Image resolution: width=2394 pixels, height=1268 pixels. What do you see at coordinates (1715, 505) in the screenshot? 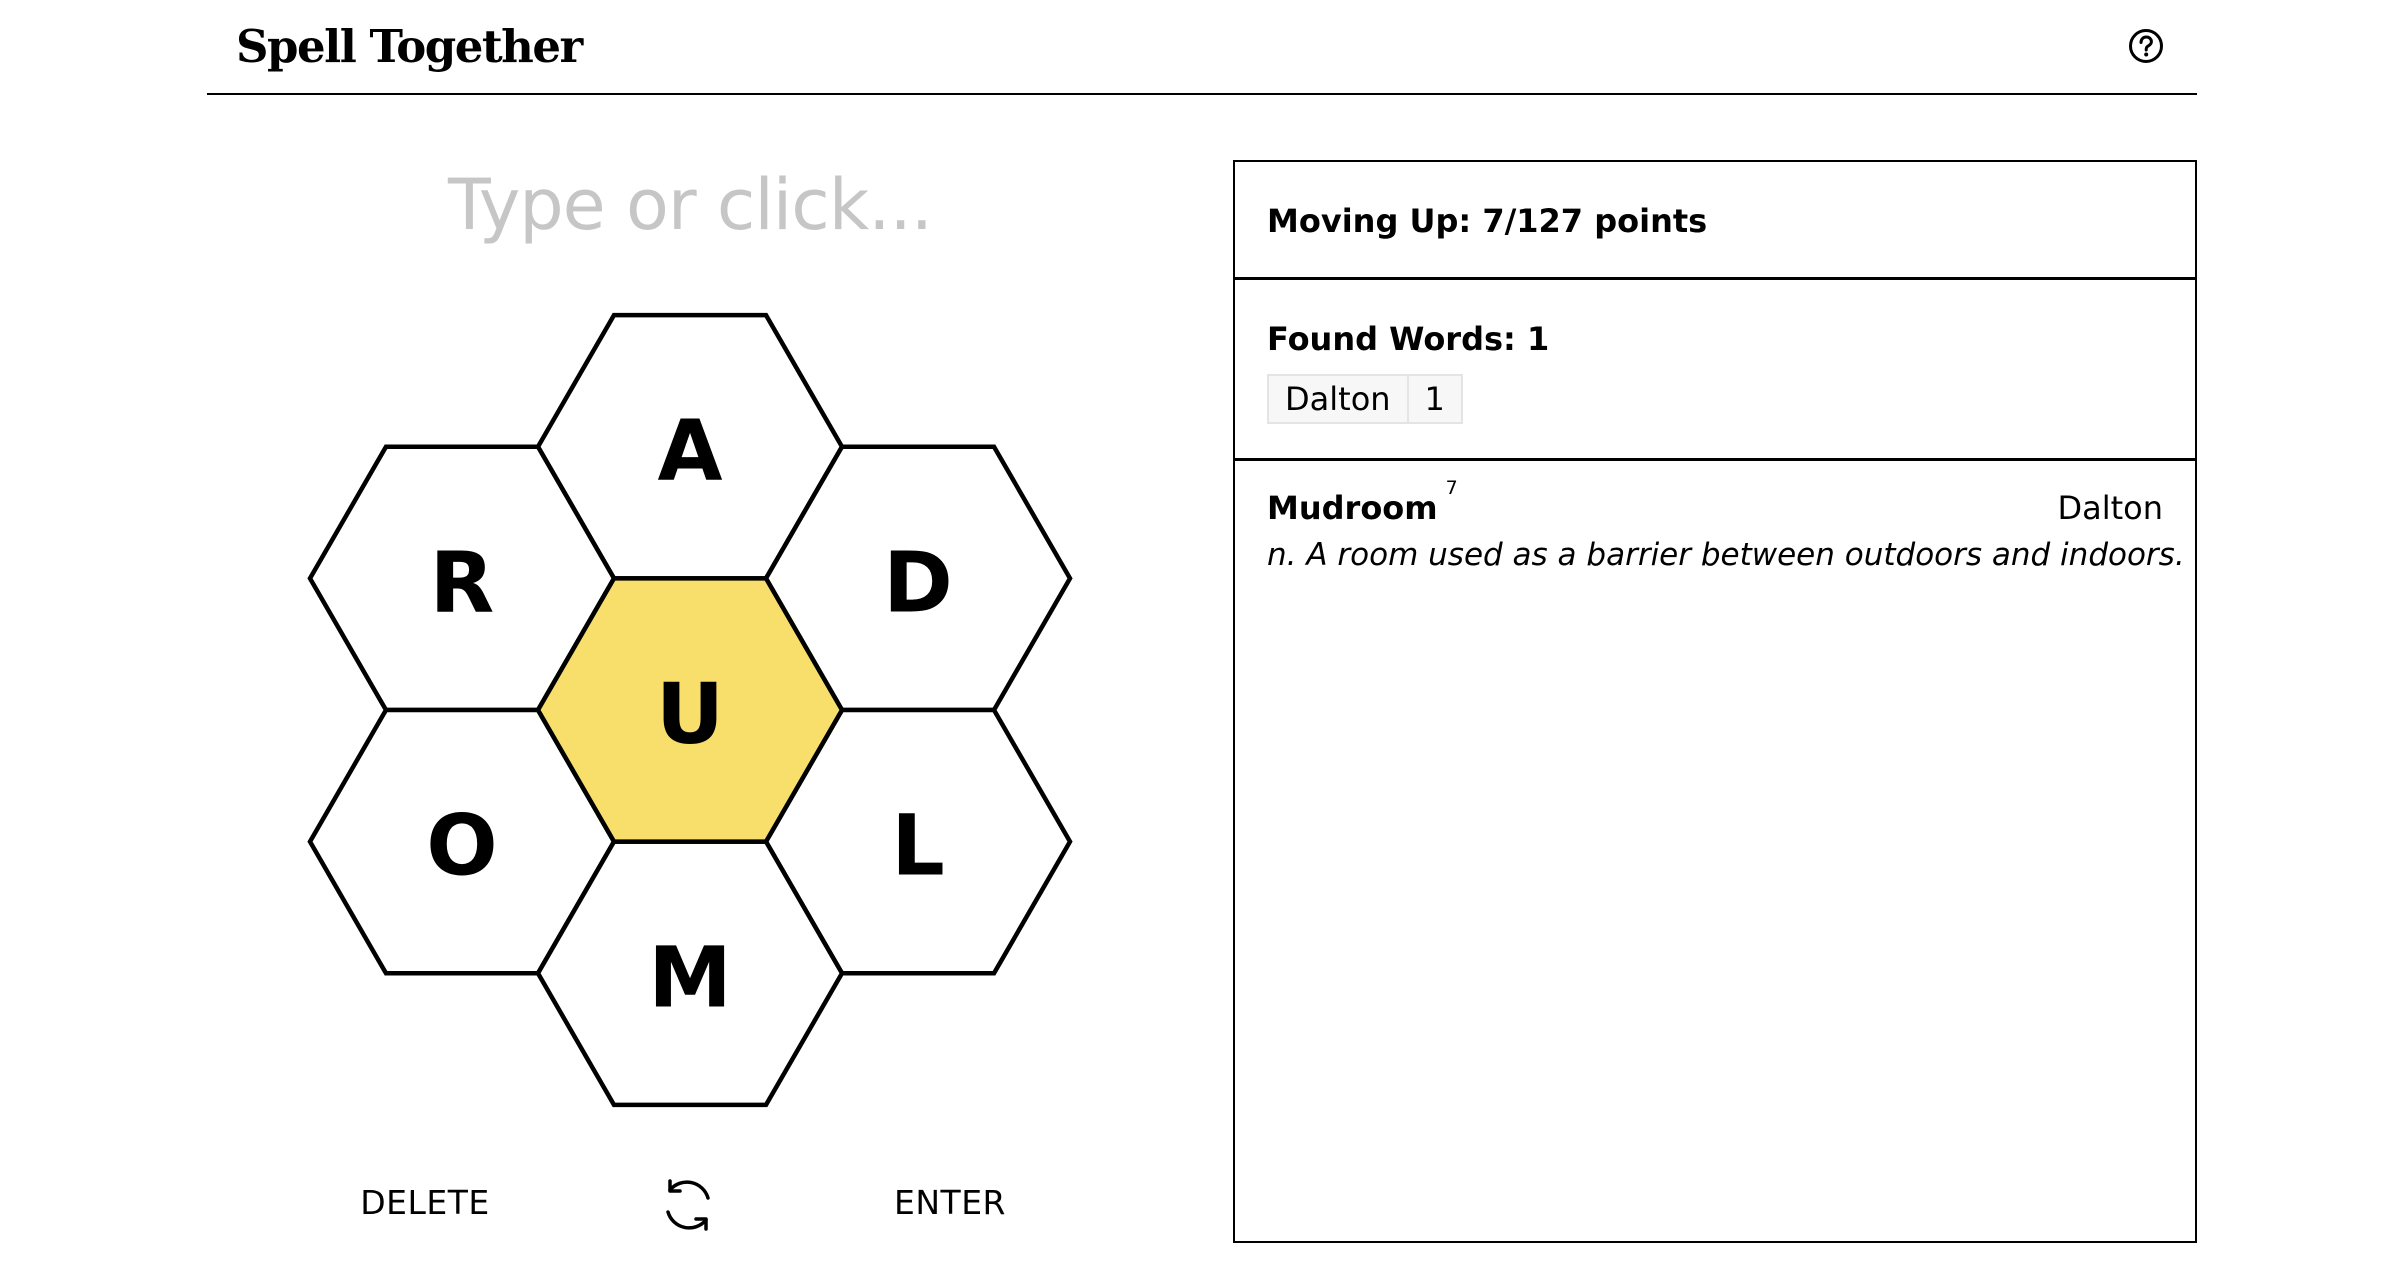
I see `word-entry-head: Mudroom 7 Dalton` at bounding box center [1715, 505].